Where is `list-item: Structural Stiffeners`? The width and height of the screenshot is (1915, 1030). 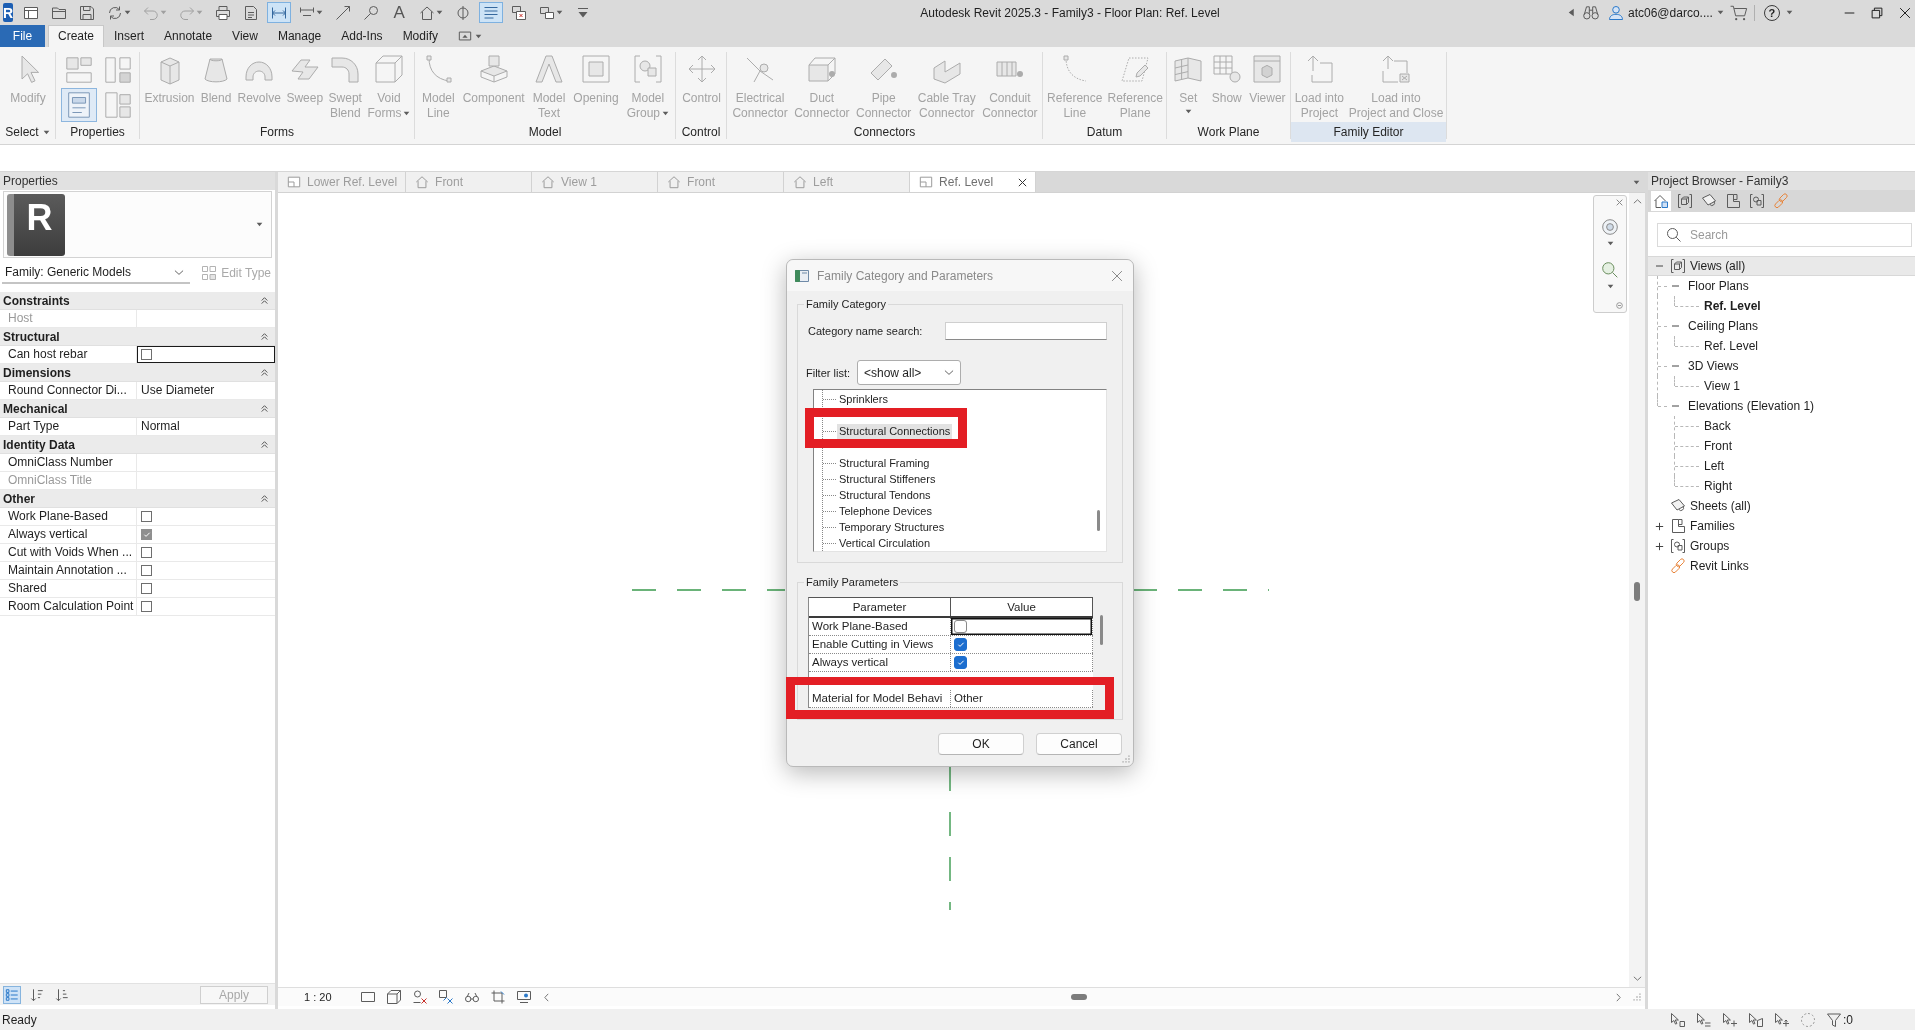 list-item: Structural Stiffeners is located at coordinates (887, 479).